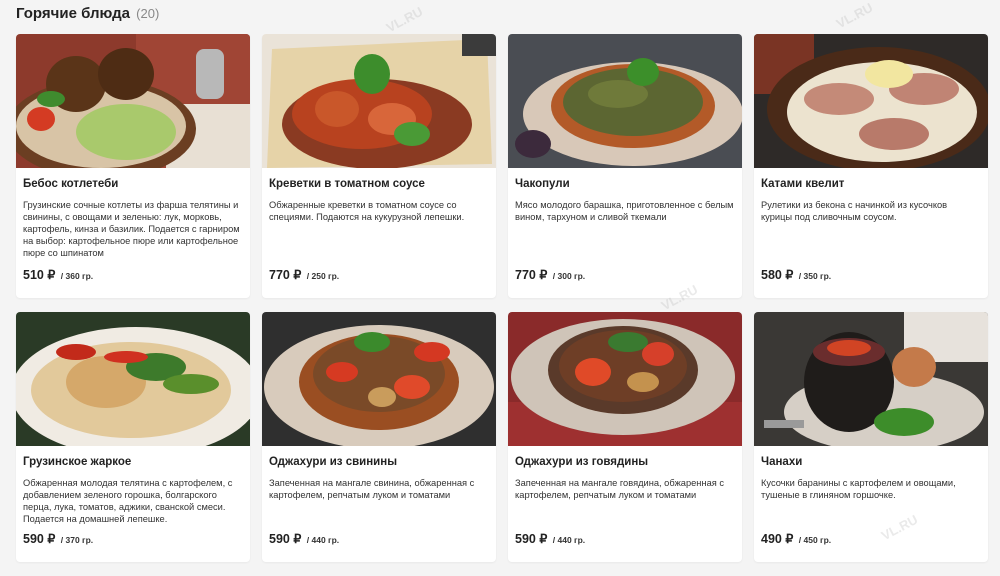  Describe the element at coordinates (77, 540) in the screenshot. I see `dish-weight: / 370 гр.` at that location.